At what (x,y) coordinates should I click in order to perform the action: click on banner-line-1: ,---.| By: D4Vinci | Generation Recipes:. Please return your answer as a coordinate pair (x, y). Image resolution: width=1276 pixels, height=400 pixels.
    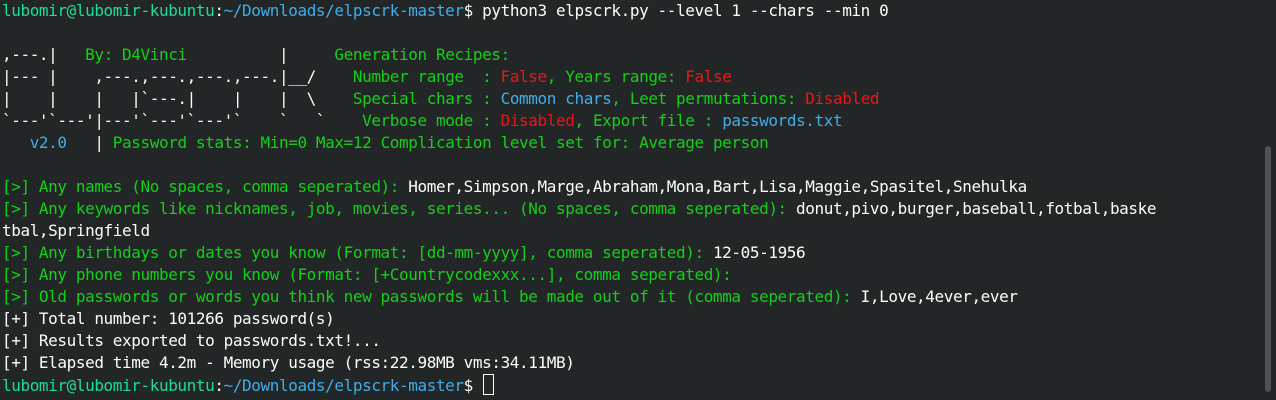
    Looking at the image, I should click on (628, 55).